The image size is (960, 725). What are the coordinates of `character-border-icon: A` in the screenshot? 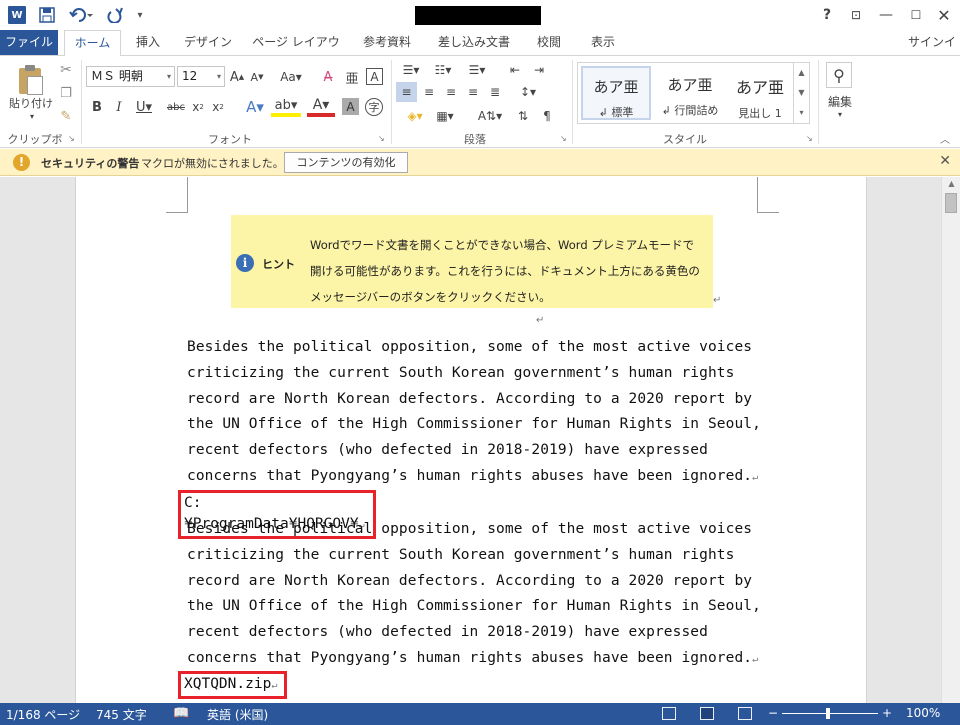 It's located at (374, 76).